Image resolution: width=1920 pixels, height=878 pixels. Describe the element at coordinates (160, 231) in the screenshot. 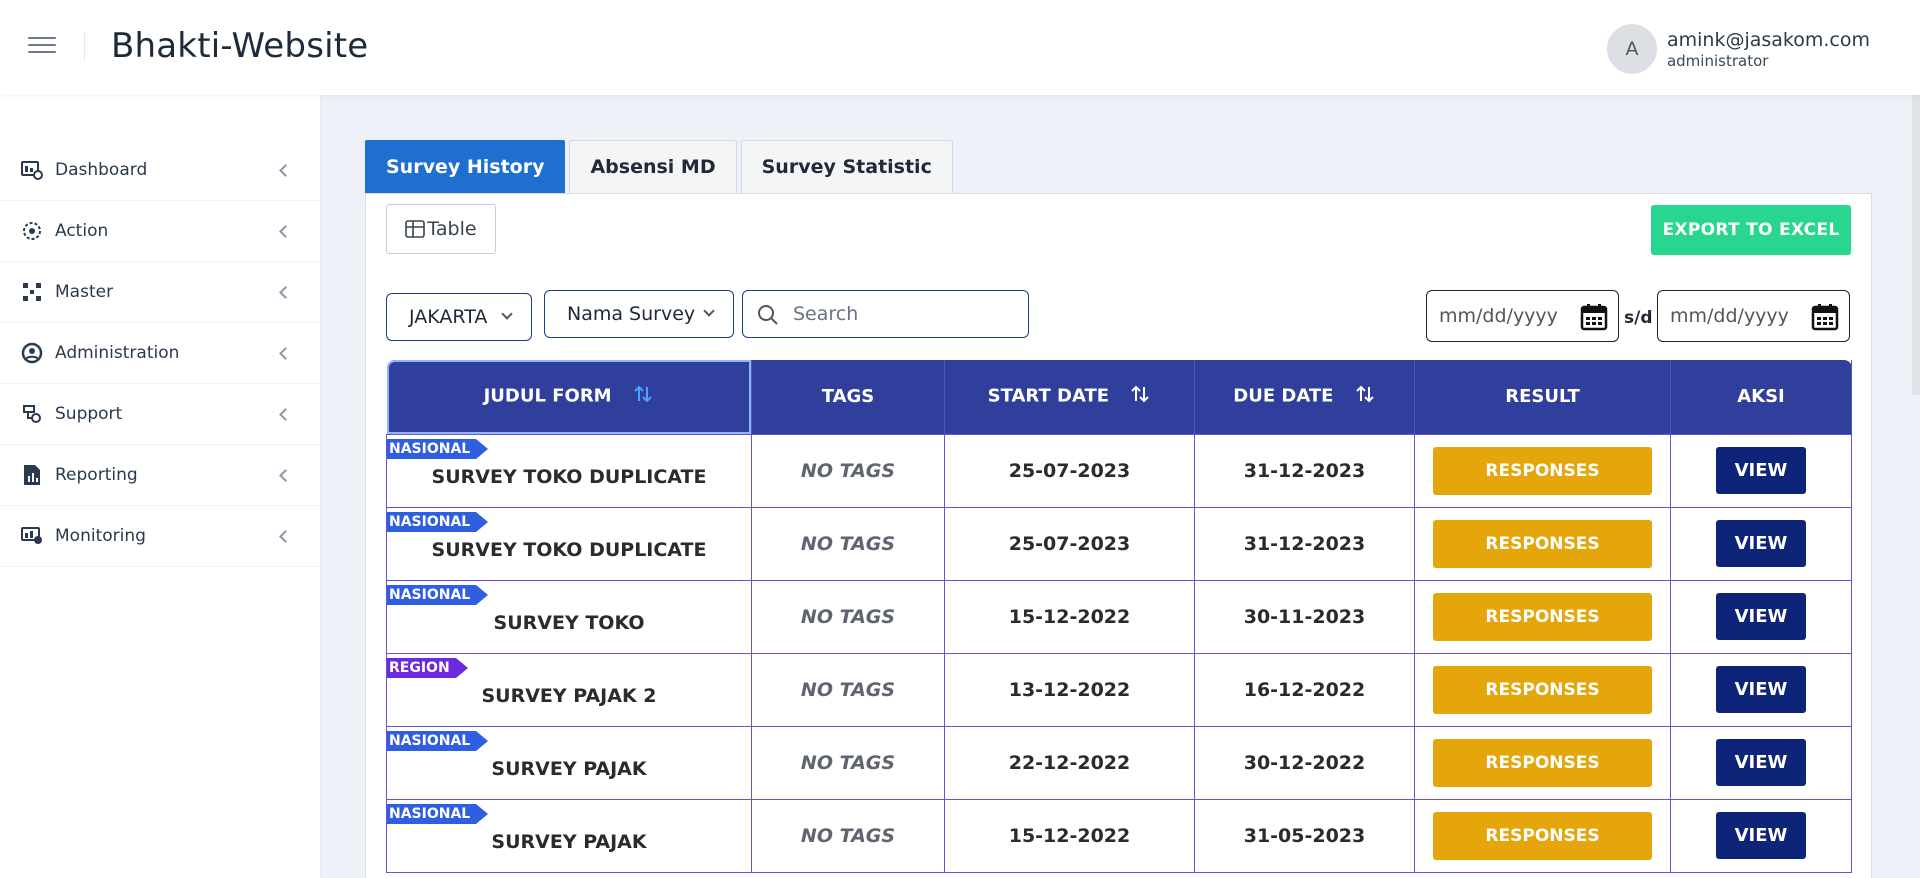

I see `sidebar-item-action: Action` at that location.